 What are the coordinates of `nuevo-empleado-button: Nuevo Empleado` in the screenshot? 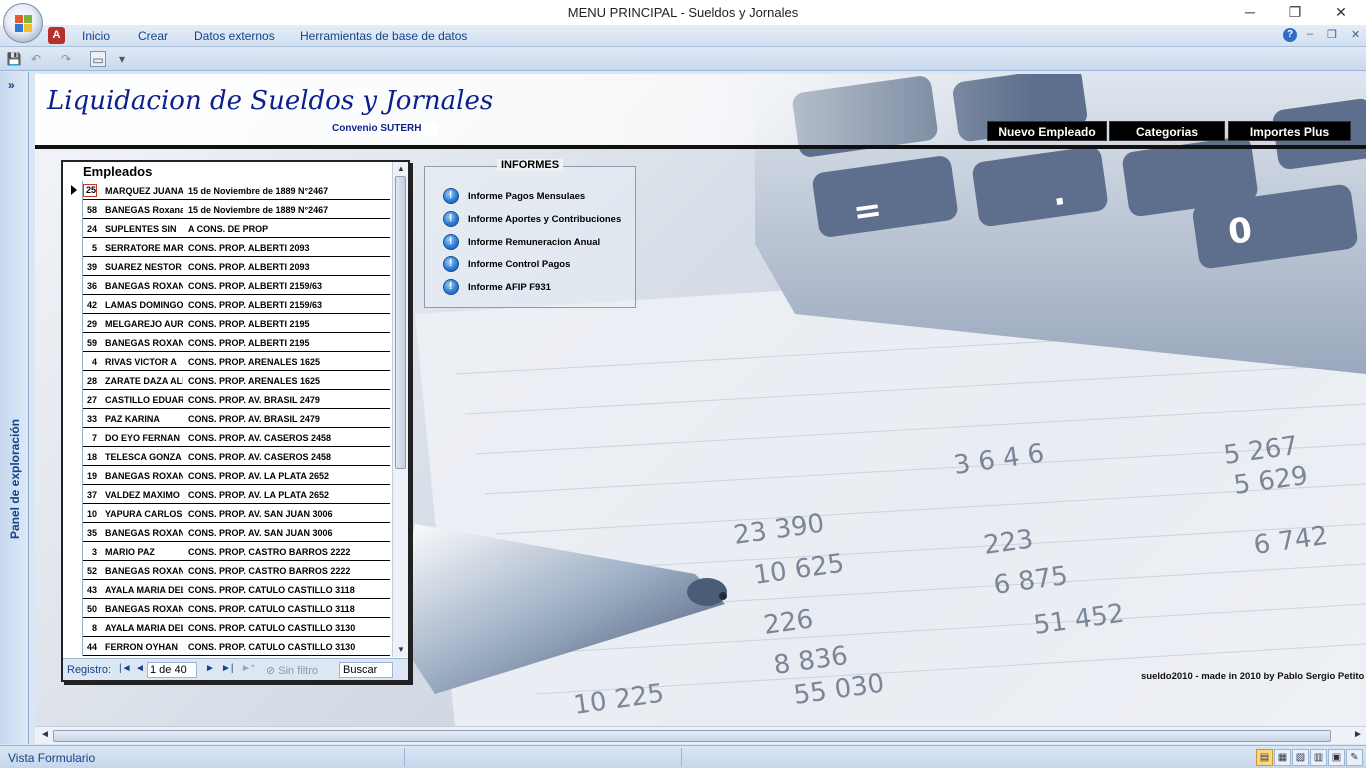 It's located at (1047, 131).